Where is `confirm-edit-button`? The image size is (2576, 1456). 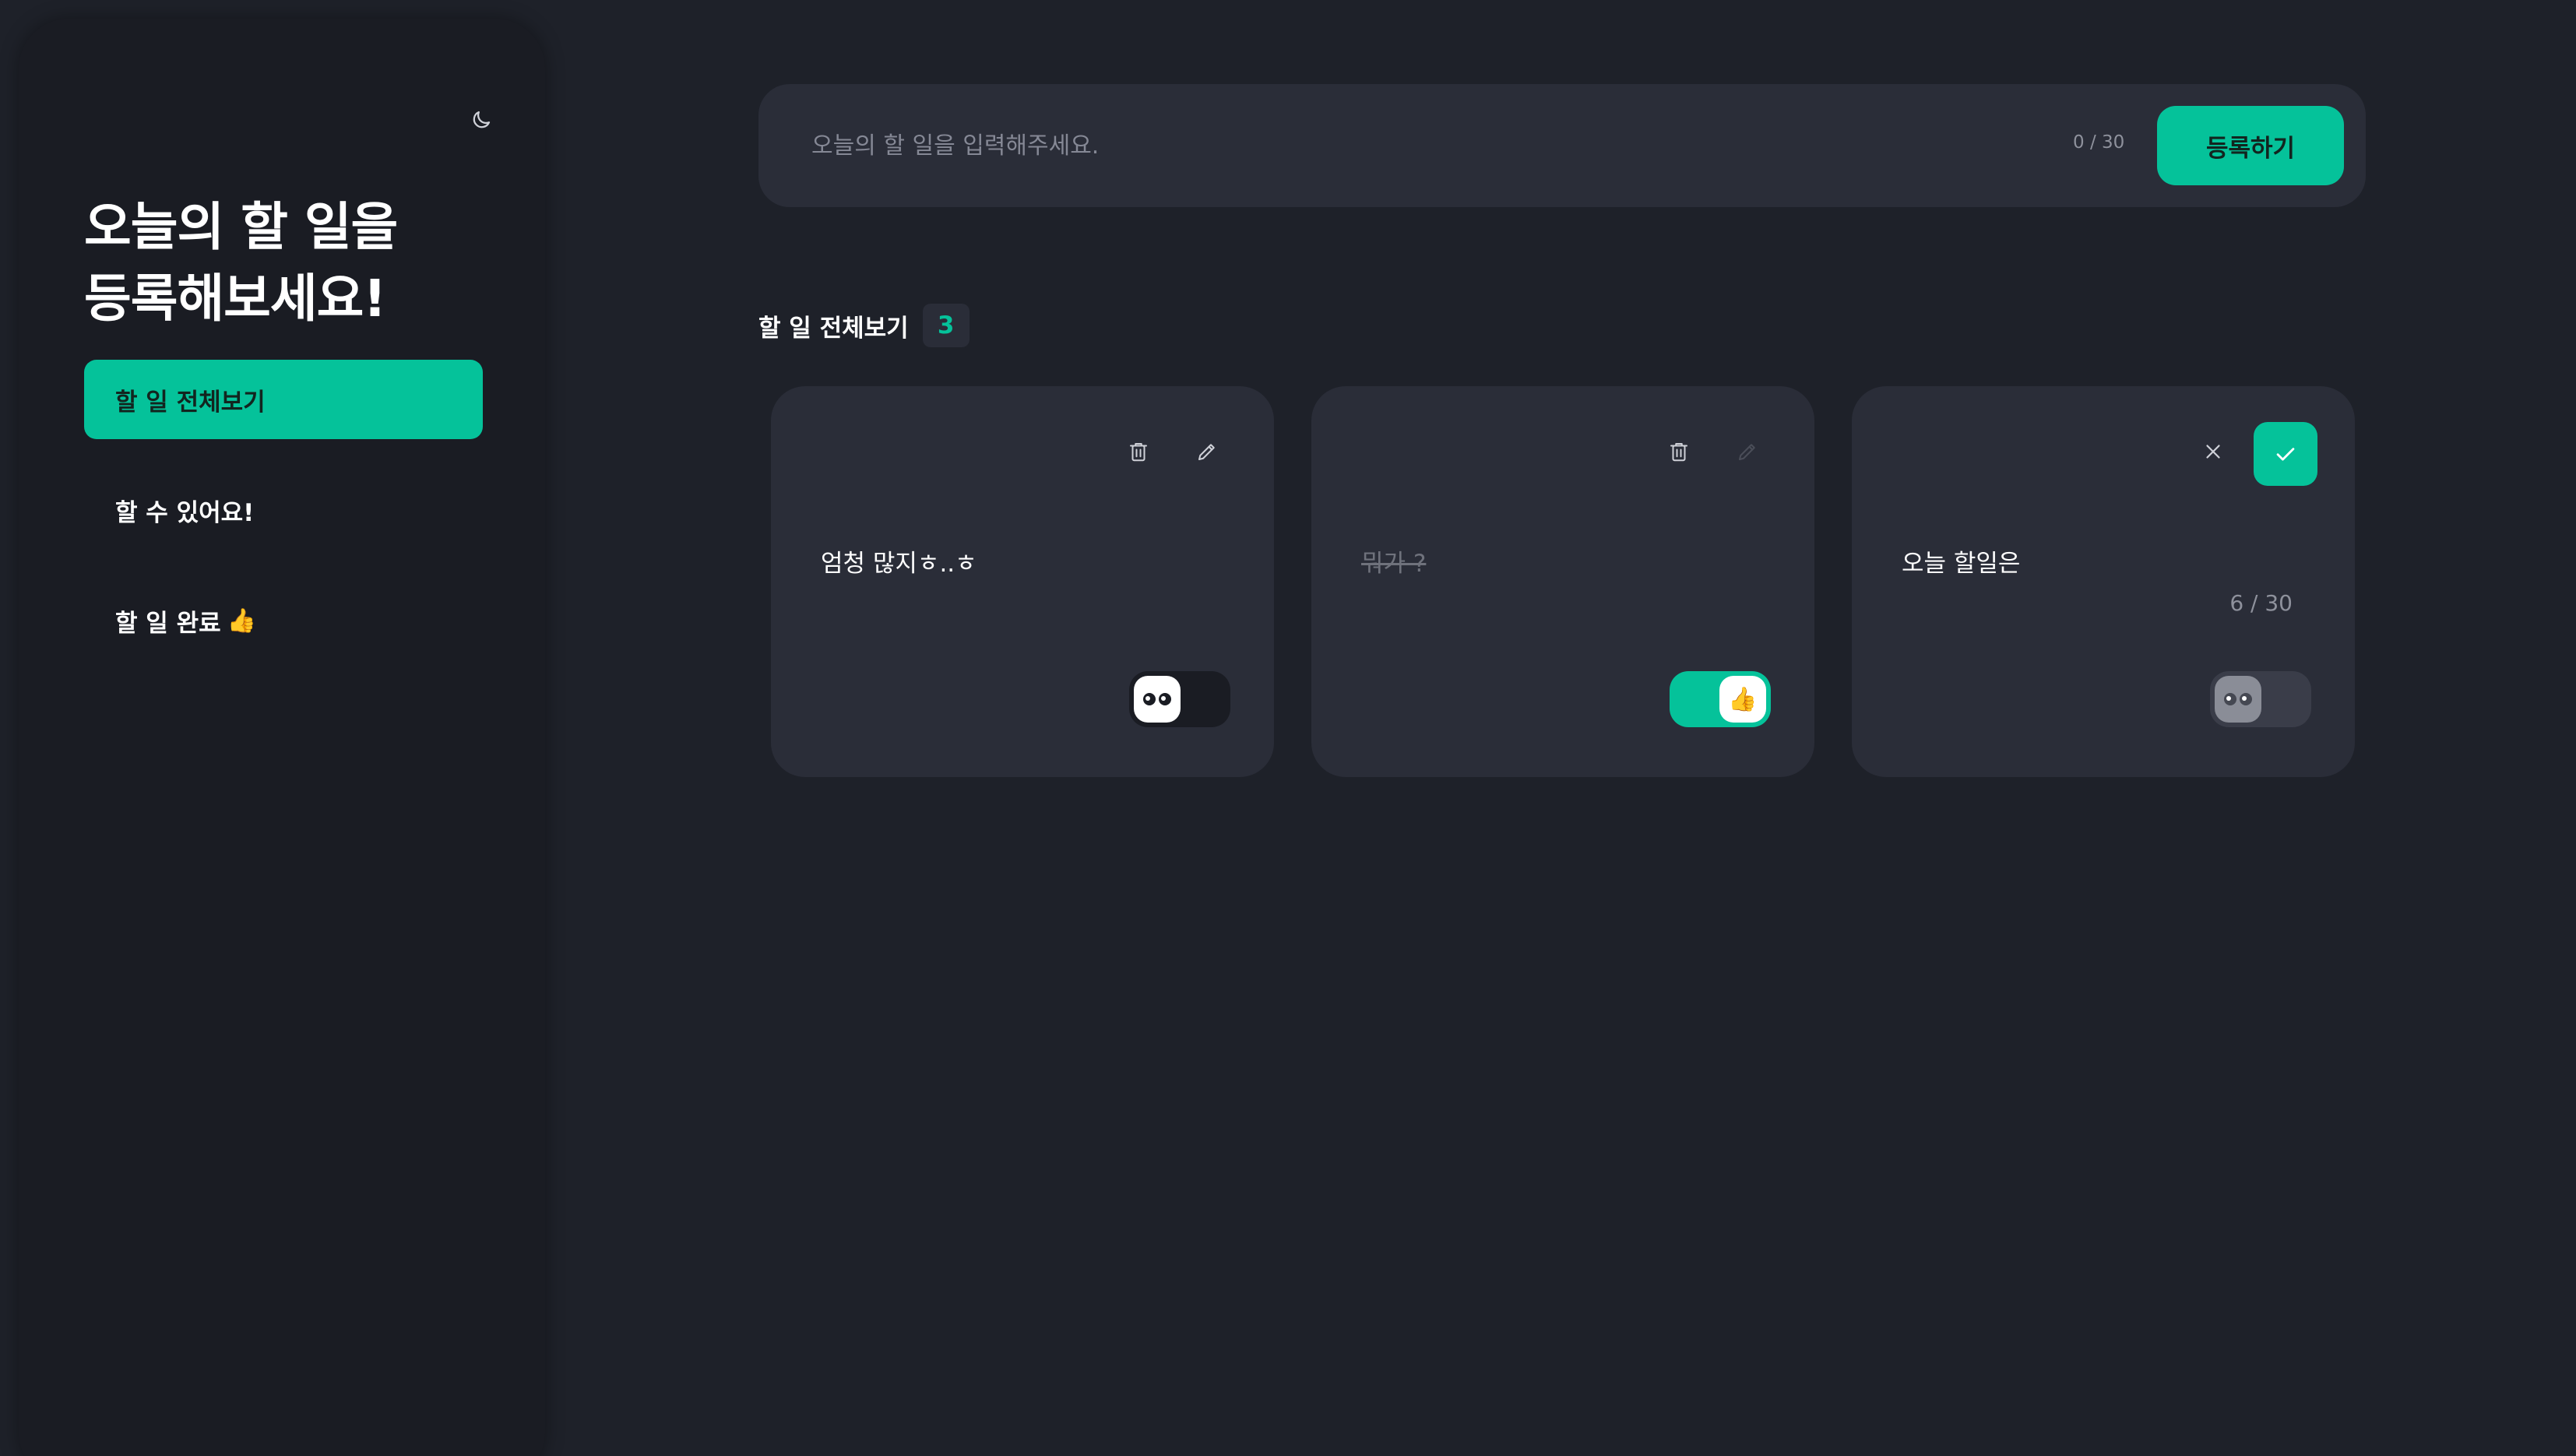 confirm-edit-button is located at coordinates (2285, 454).